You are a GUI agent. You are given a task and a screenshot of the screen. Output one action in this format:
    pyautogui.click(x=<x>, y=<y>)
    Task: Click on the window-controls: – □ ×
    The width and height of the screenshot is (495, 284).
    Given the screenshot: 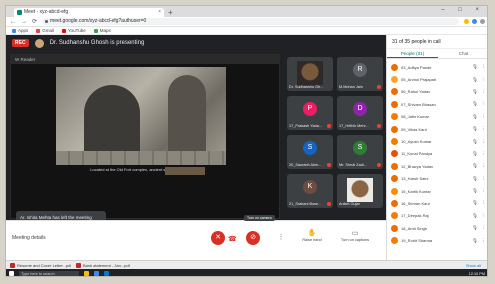 What is the action you would take?
    pyautogui.click(x=463, y=10)
    